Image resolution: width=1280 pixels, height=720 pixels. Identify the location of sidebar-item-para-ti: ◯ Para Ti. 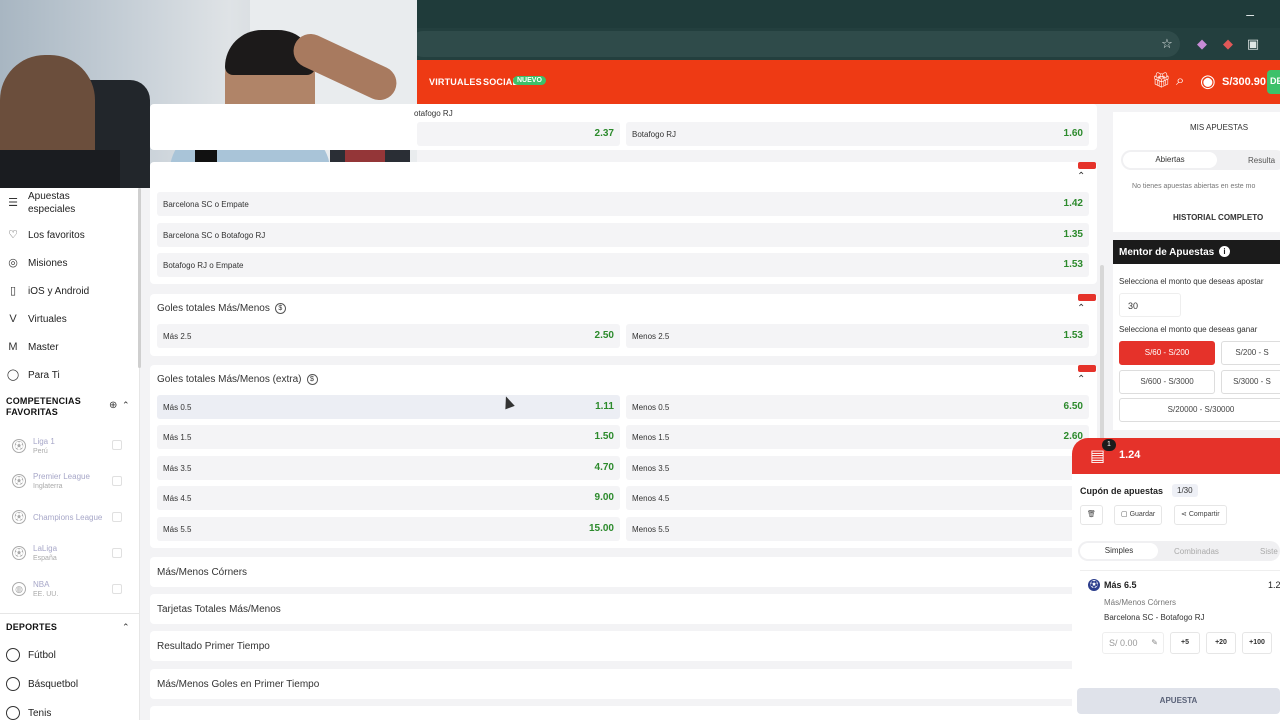
(33, 375).